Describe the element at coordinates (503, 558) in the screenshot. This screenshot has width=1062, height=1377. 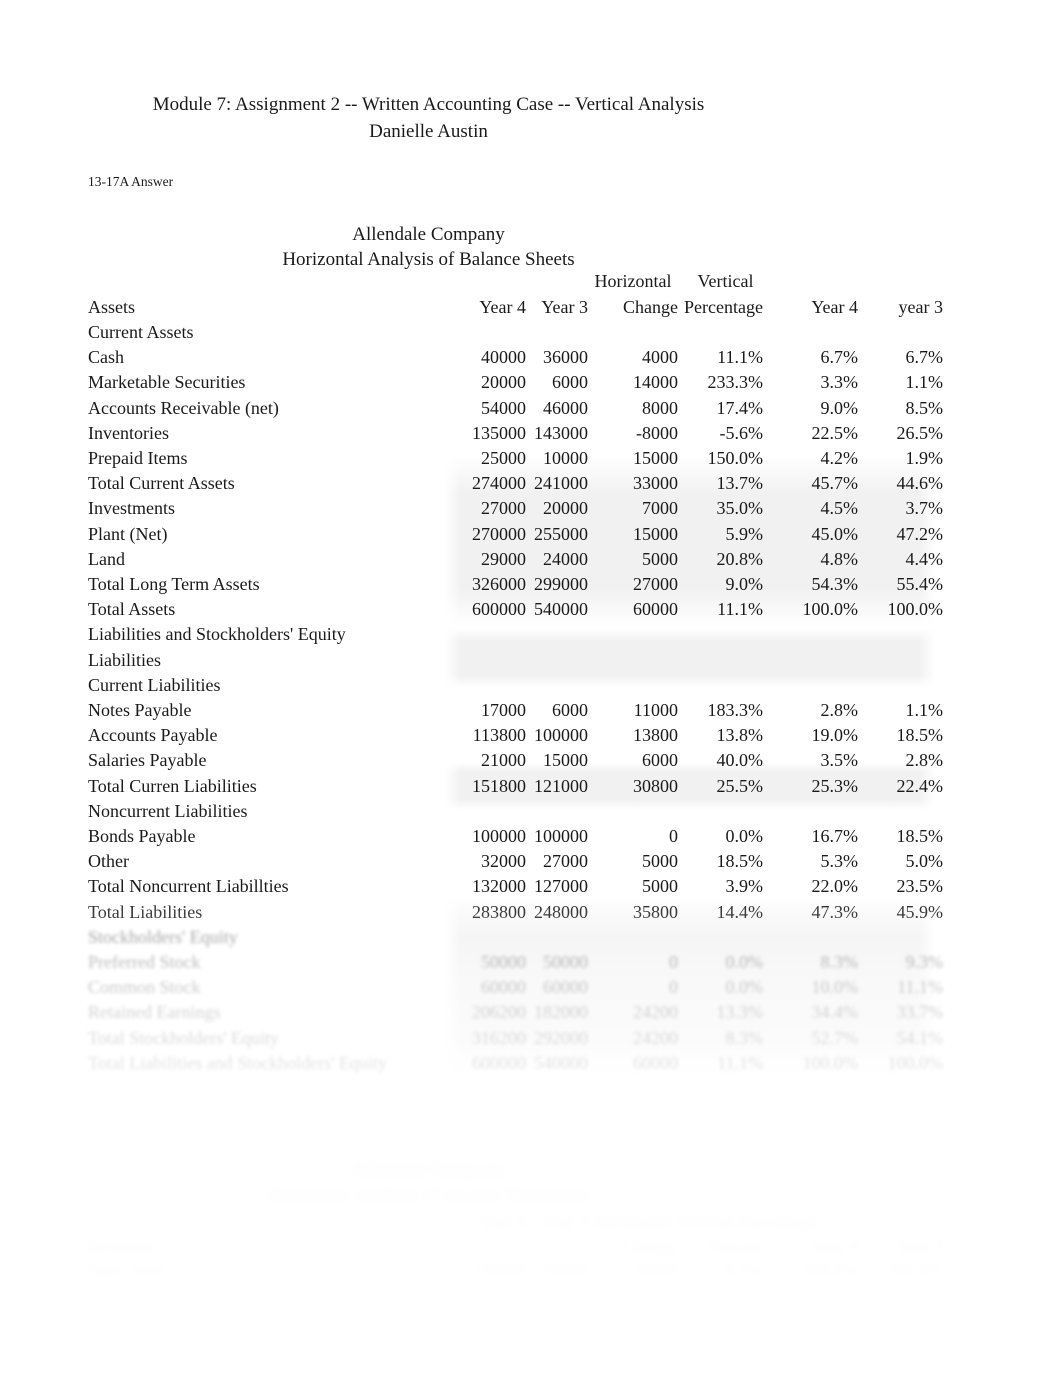
I see `cell-year4: 29000` at that location.